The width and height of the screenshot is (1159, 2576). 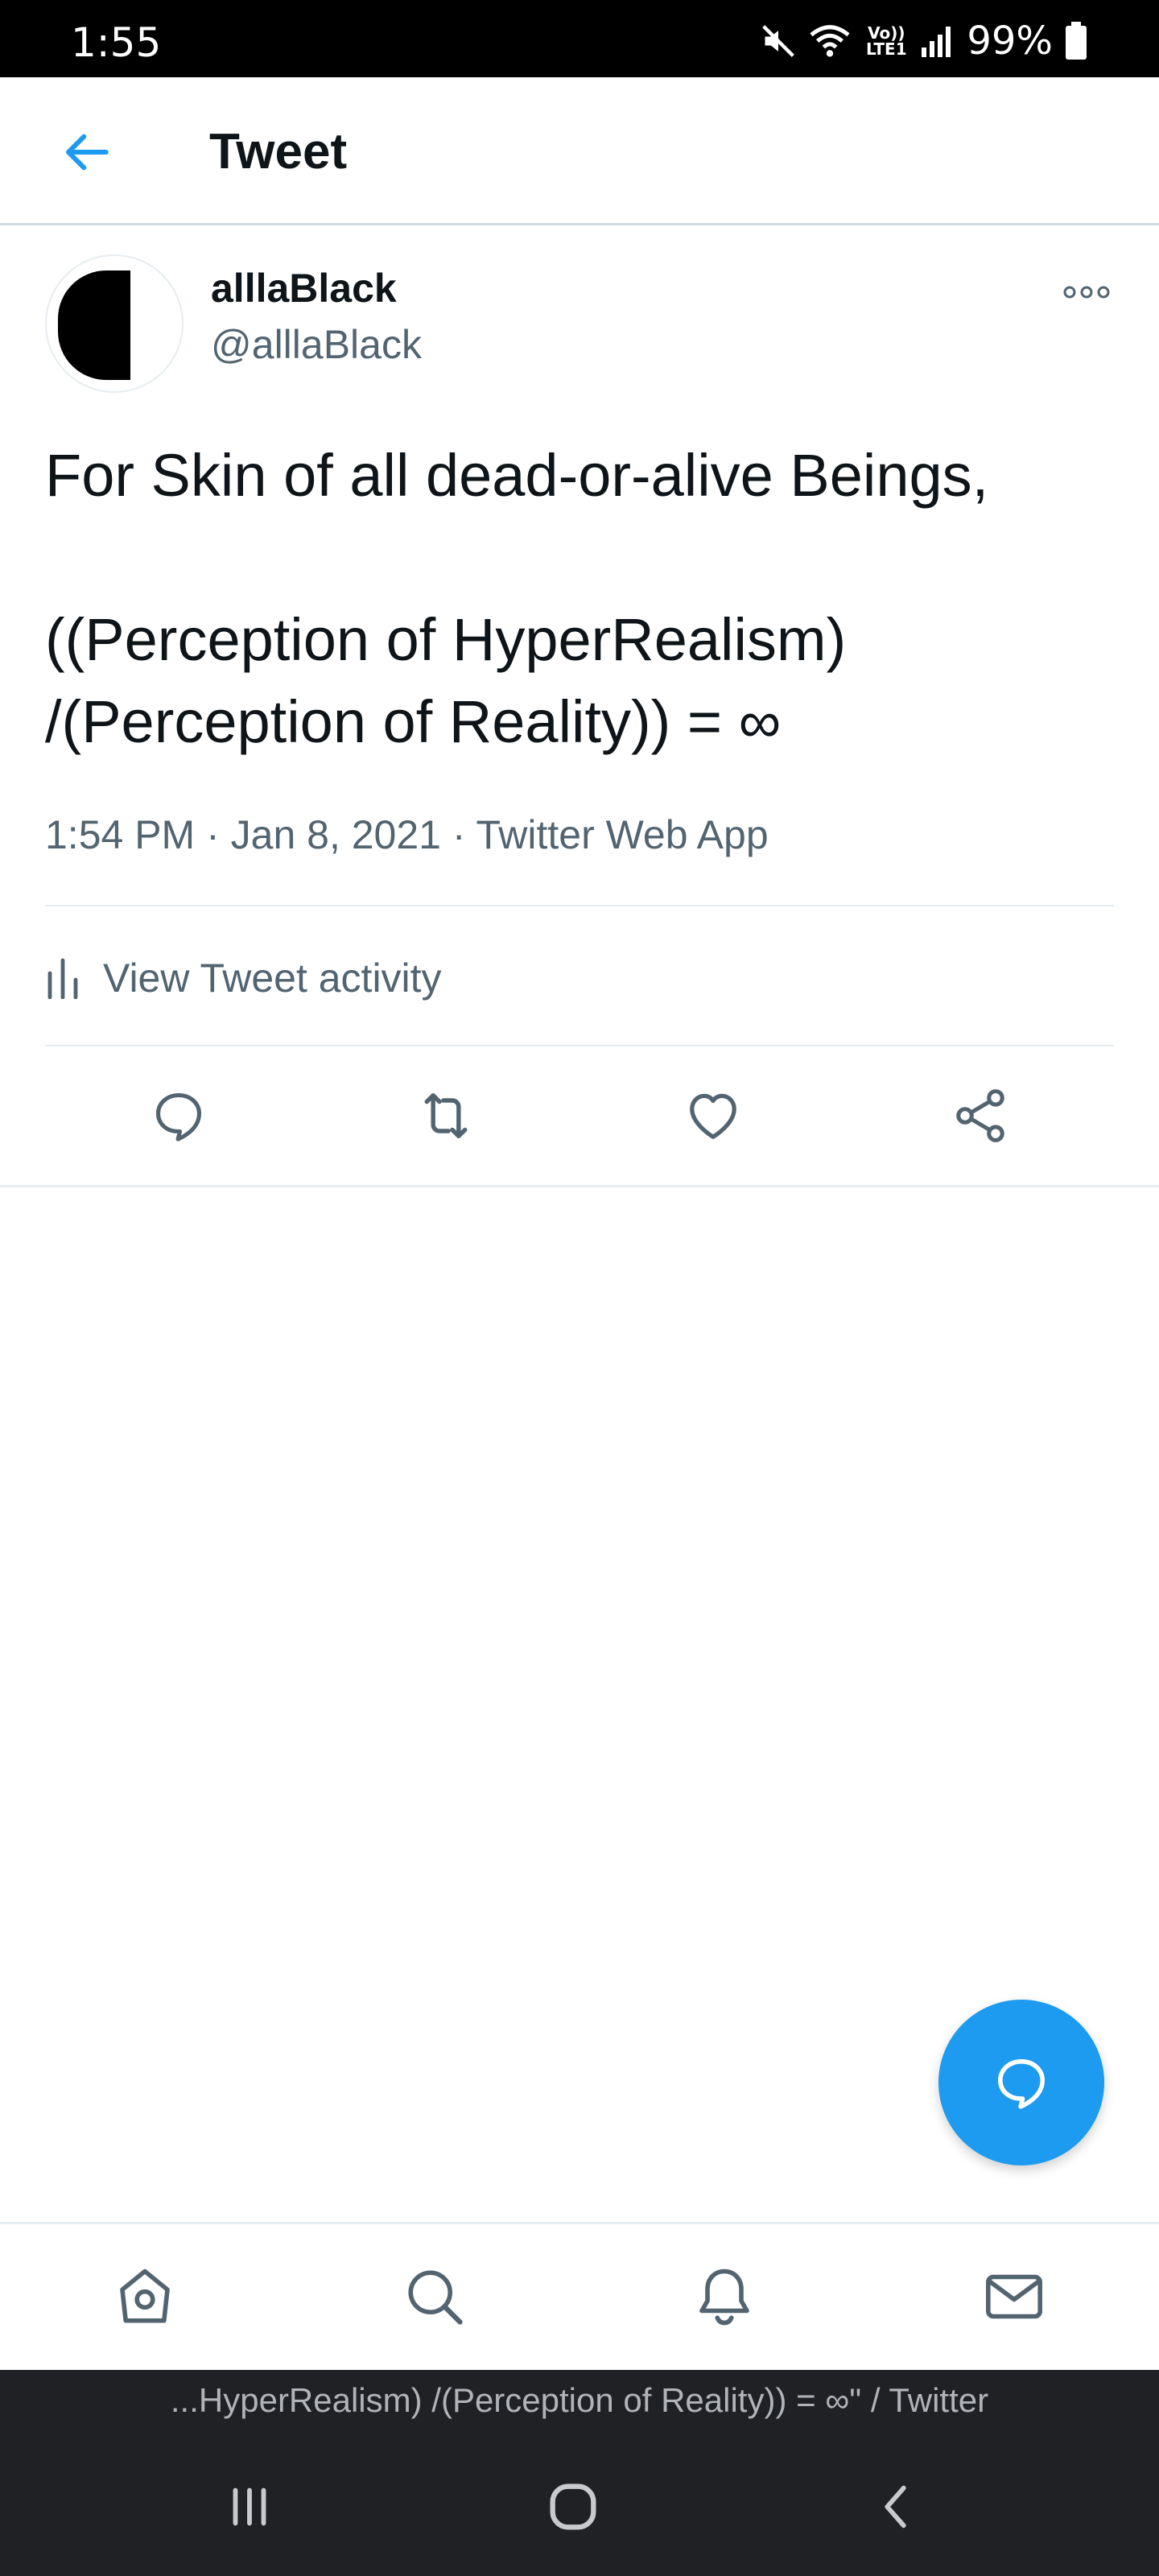 I want to click on back-button, so click(x=86, y=152).